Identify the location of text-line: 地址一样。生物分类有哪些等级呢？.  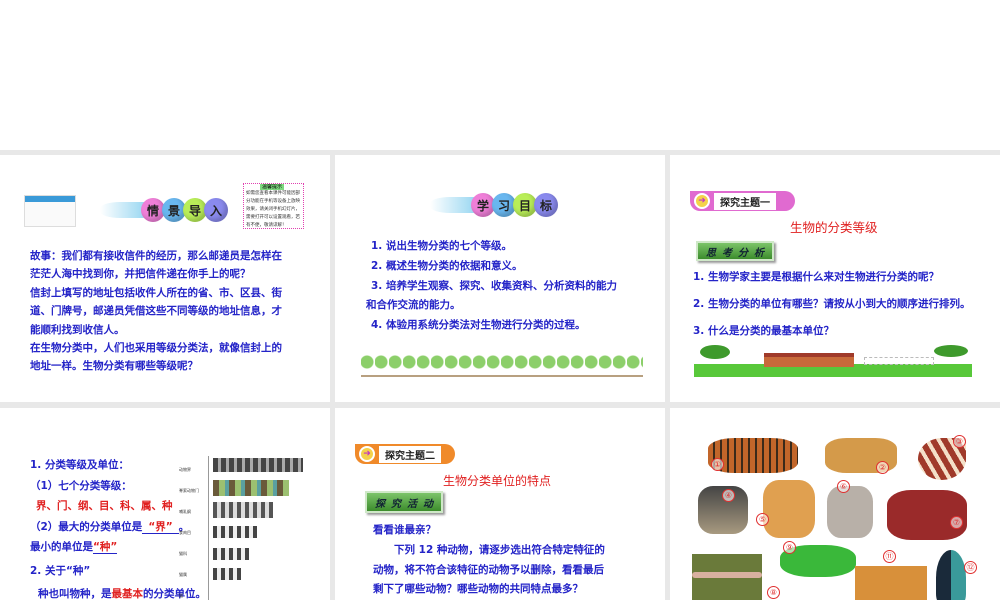
(114, 366).